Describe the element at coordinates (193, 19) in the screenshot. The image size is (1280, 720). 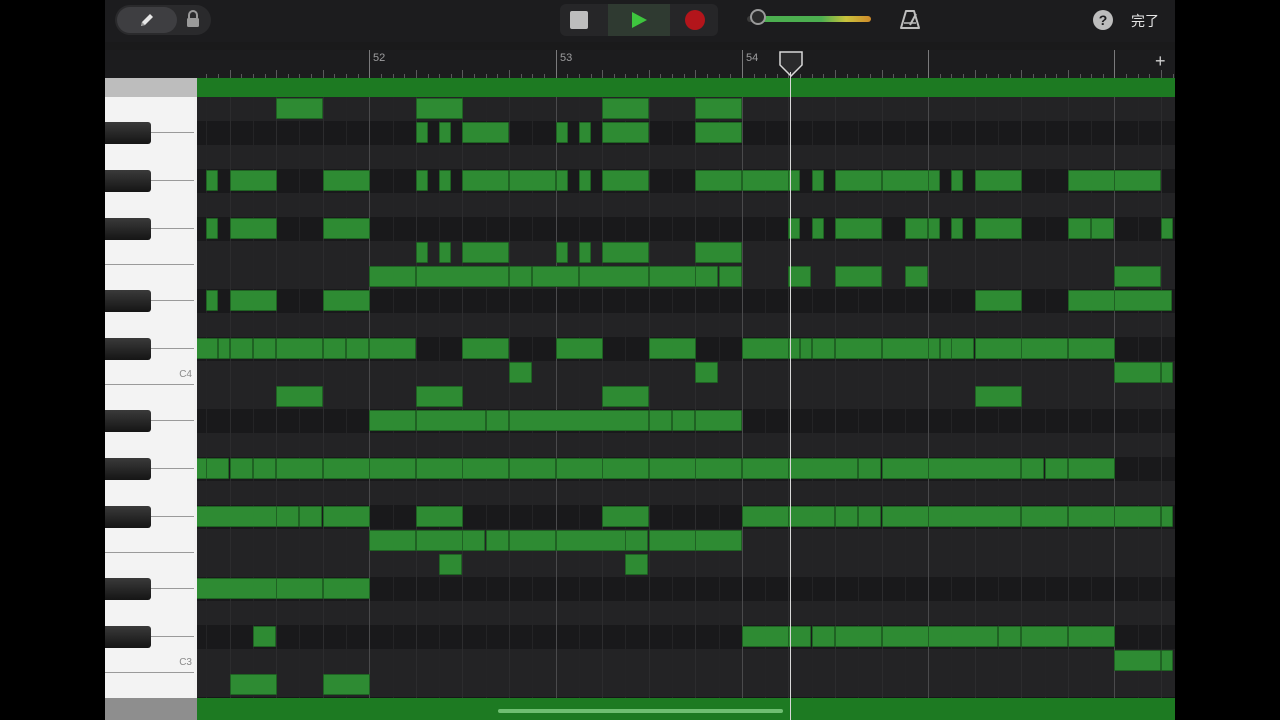
I see `lock-icon` at that location.